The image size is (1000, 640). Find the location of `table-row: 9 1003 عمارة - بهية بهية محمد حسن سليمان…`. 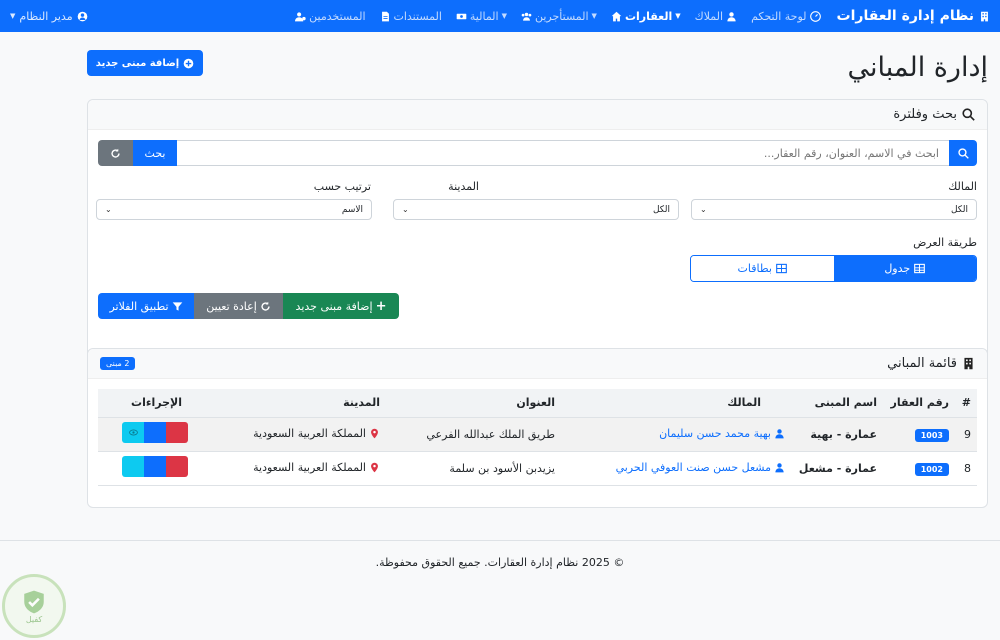

table-row: 9 1003 عمارة - بهية بهية محمد حسن سليمان… is located at coordinates (537, 434).